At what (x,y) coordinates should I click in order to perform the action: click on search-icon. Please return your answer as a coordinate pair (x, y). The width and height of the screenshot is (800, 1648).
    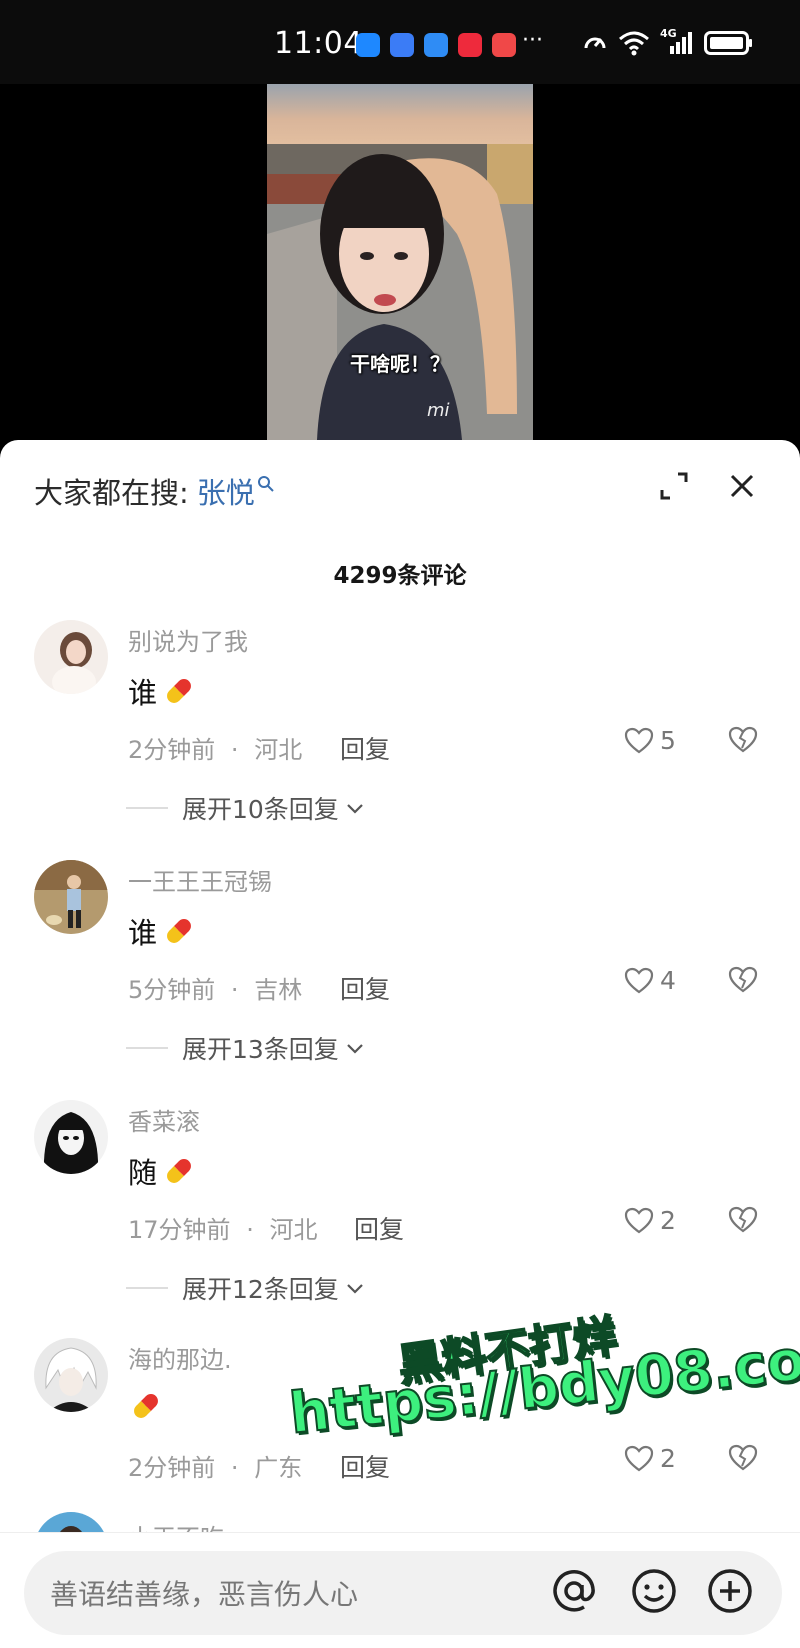
    Looking at the image, I should click on (265, 484).